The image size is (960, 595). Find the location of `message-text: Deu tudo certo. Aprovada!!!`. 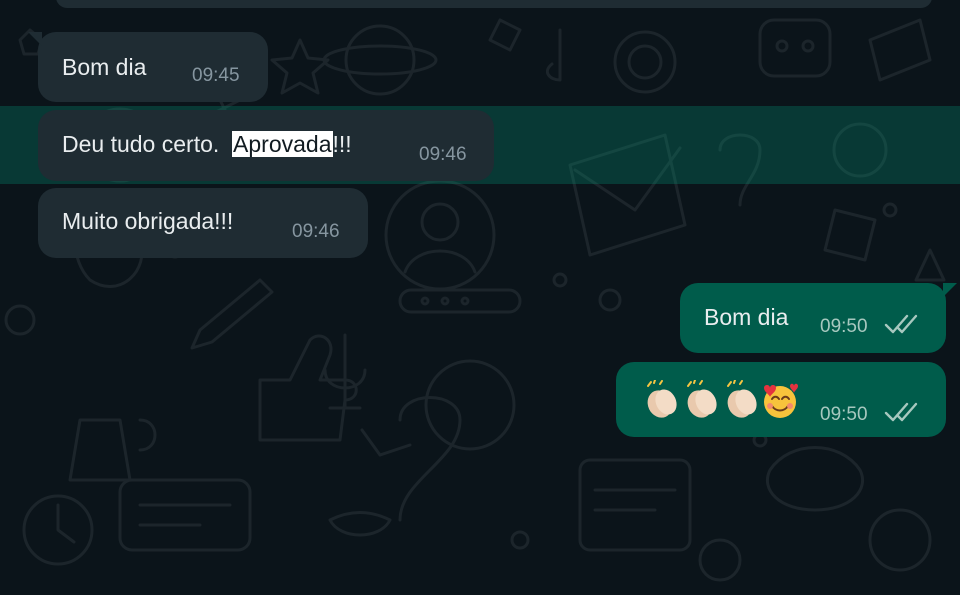

message-text: Deu tudo certo. Aprovada!!! is located at coordinates (207, 144).